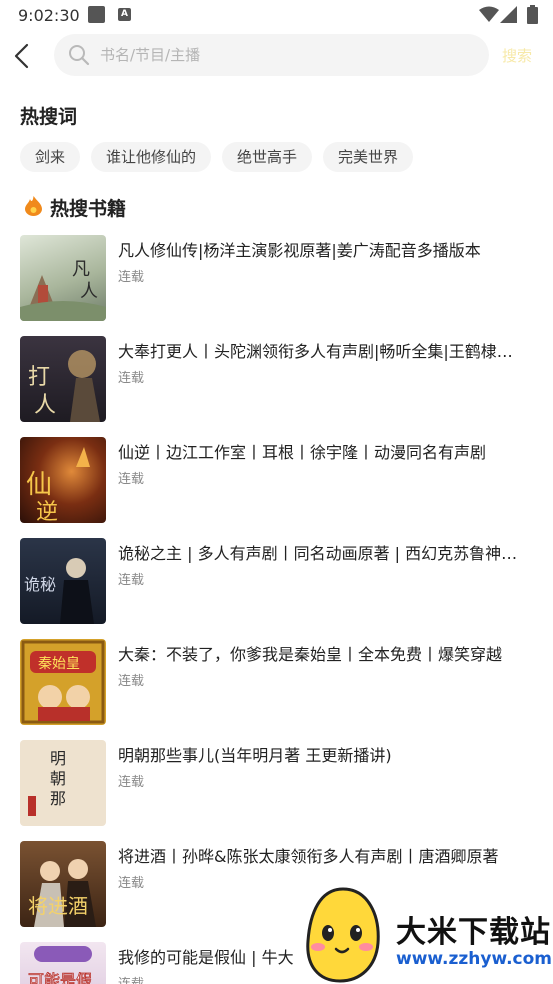 This screenshot has height=984, width=553. Describe the element at coordinates (276, 682) in the screenshot. I see `book-item: 秦始皇 大秦：不装了，你爹我是秦始皇丨全本免费丨爆笑穿越 连载` at that location.